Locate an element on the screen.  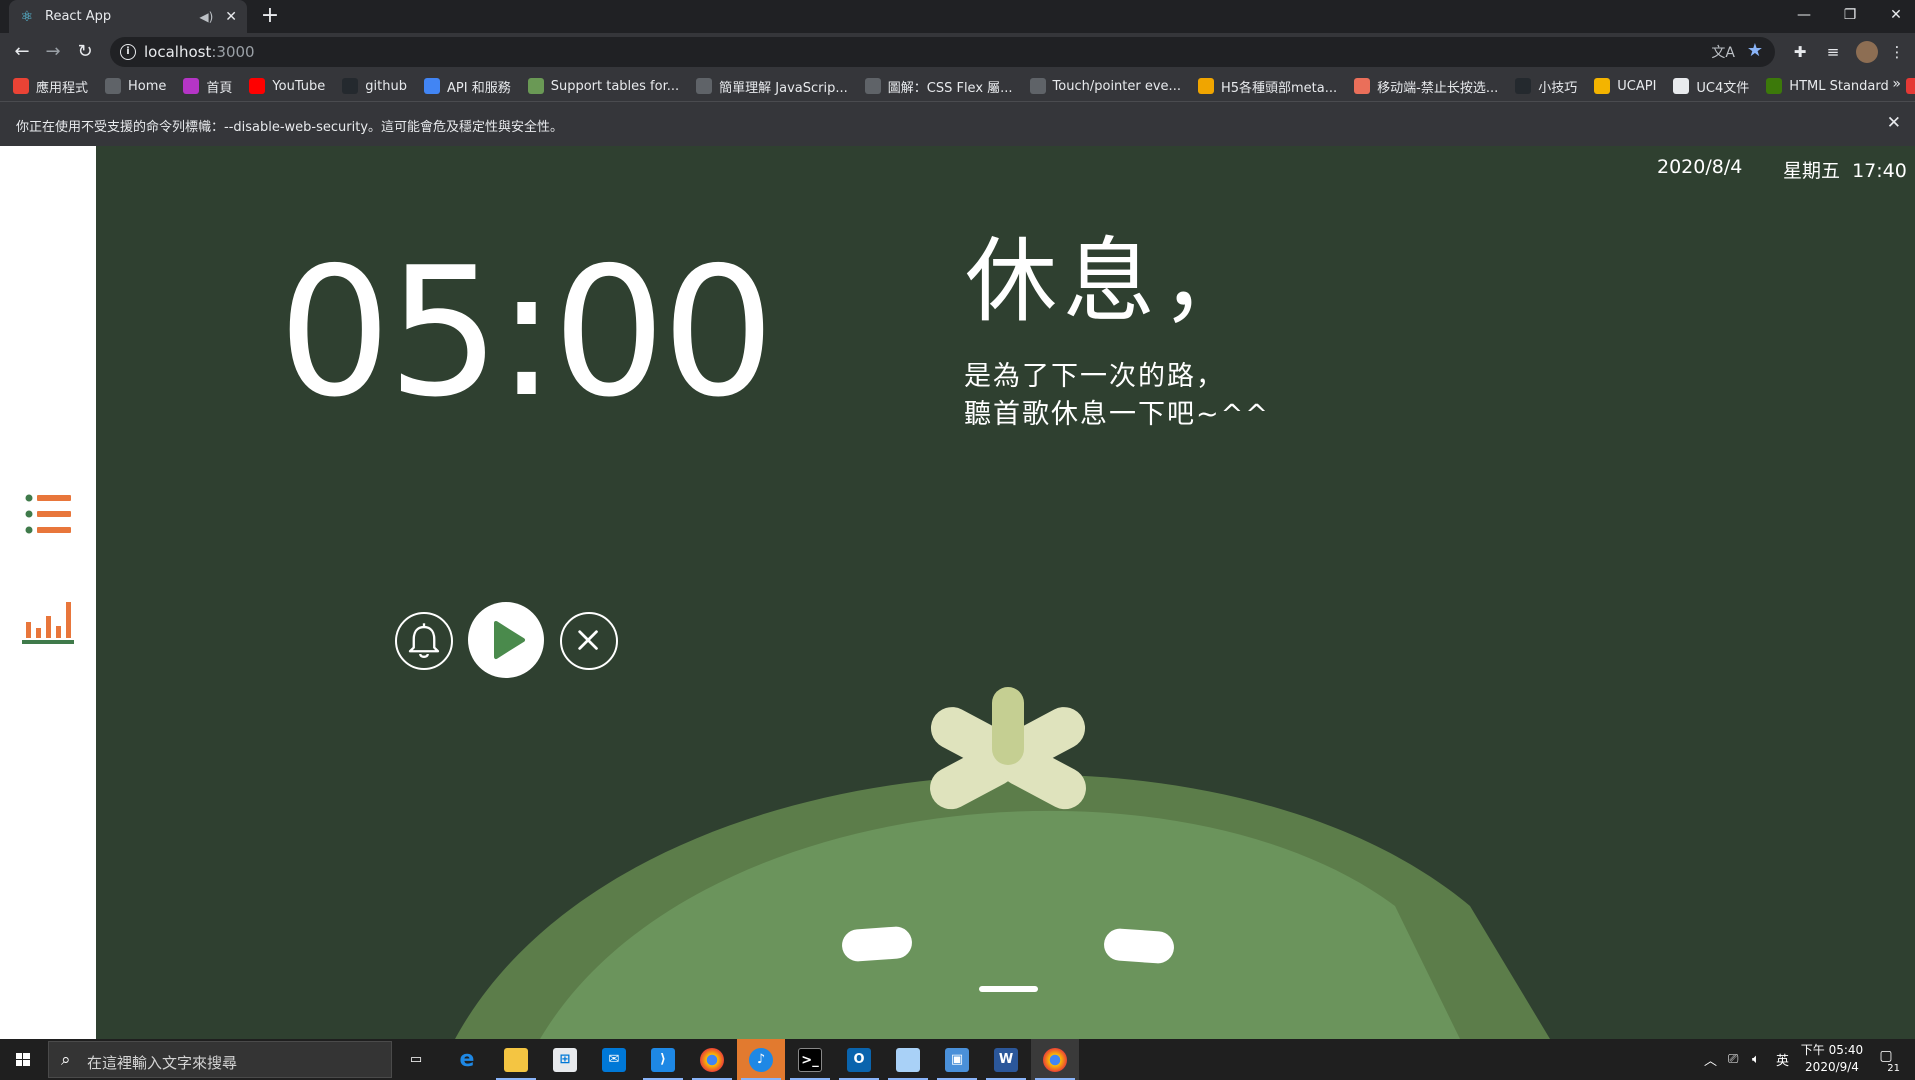
list-menu-icon is located at coordinates (48, 514).